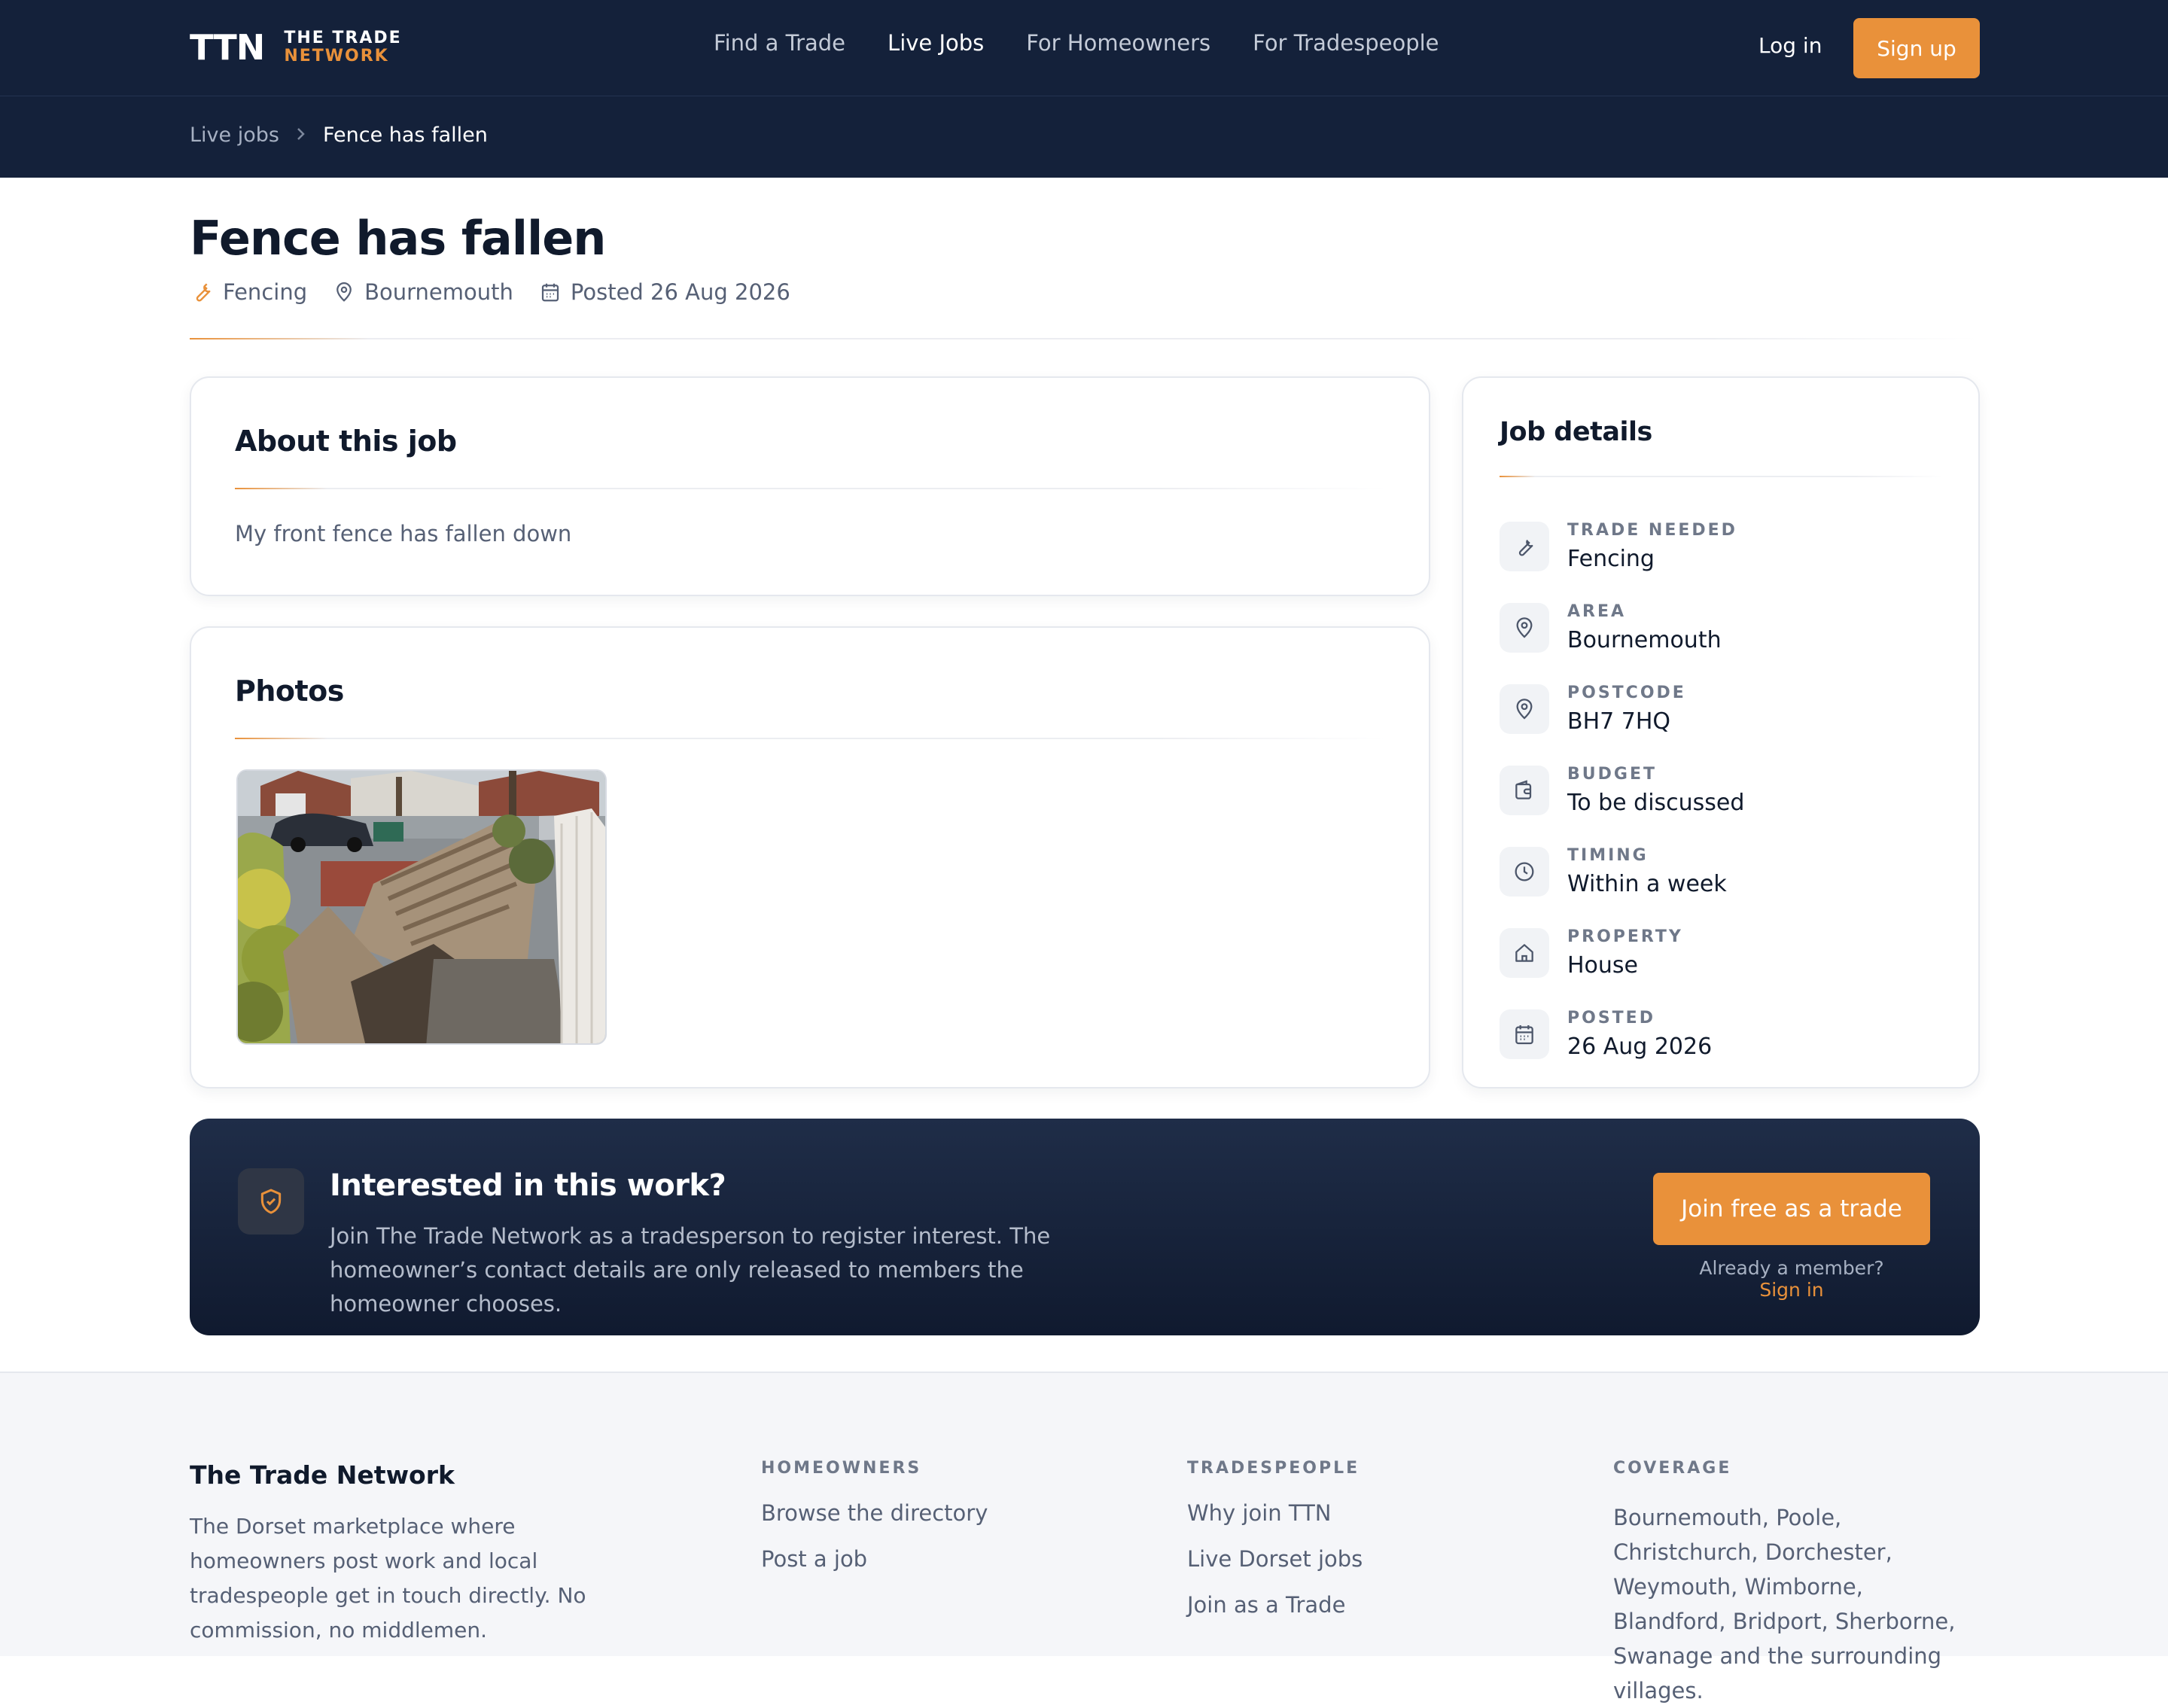  I want to click on detail-value: Fencing, so click(1611, 559).